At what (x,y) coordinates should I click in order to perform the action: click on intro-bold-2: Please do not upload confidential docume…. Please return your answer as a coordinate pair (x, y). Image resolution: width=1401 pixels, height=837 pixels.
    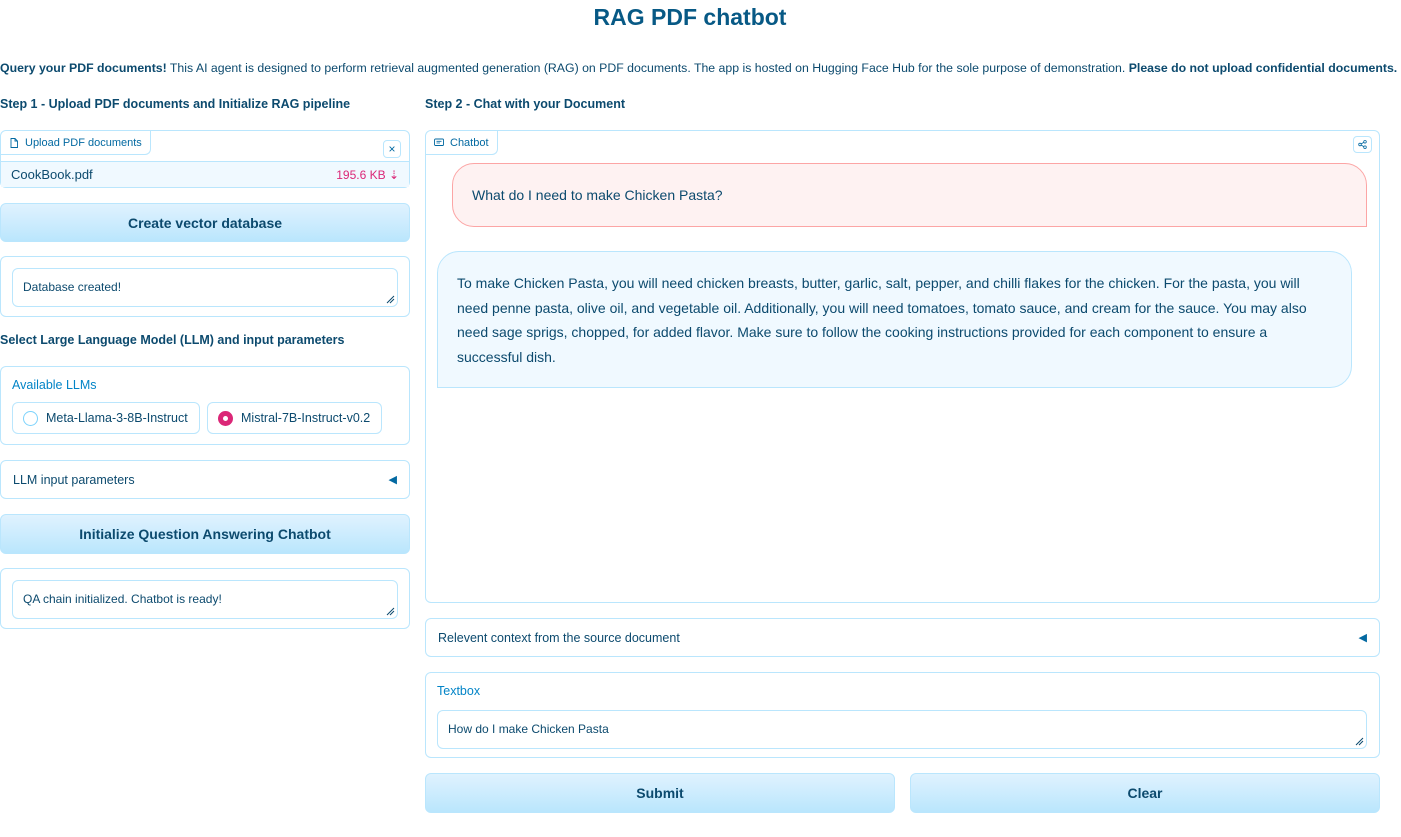
    Looking at the image, I should click on (1263, 68).